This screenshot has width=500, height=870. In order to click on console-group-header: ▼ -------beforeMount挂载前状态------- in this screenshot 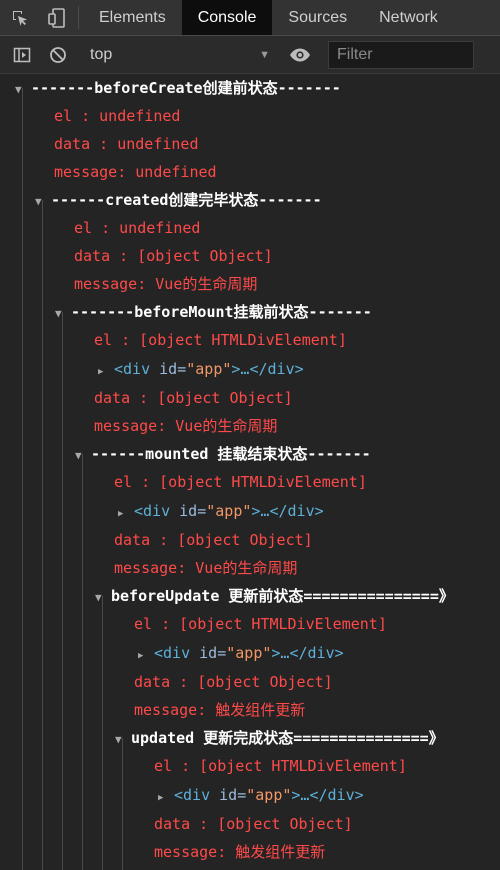, I will do `click(250, 312)`.